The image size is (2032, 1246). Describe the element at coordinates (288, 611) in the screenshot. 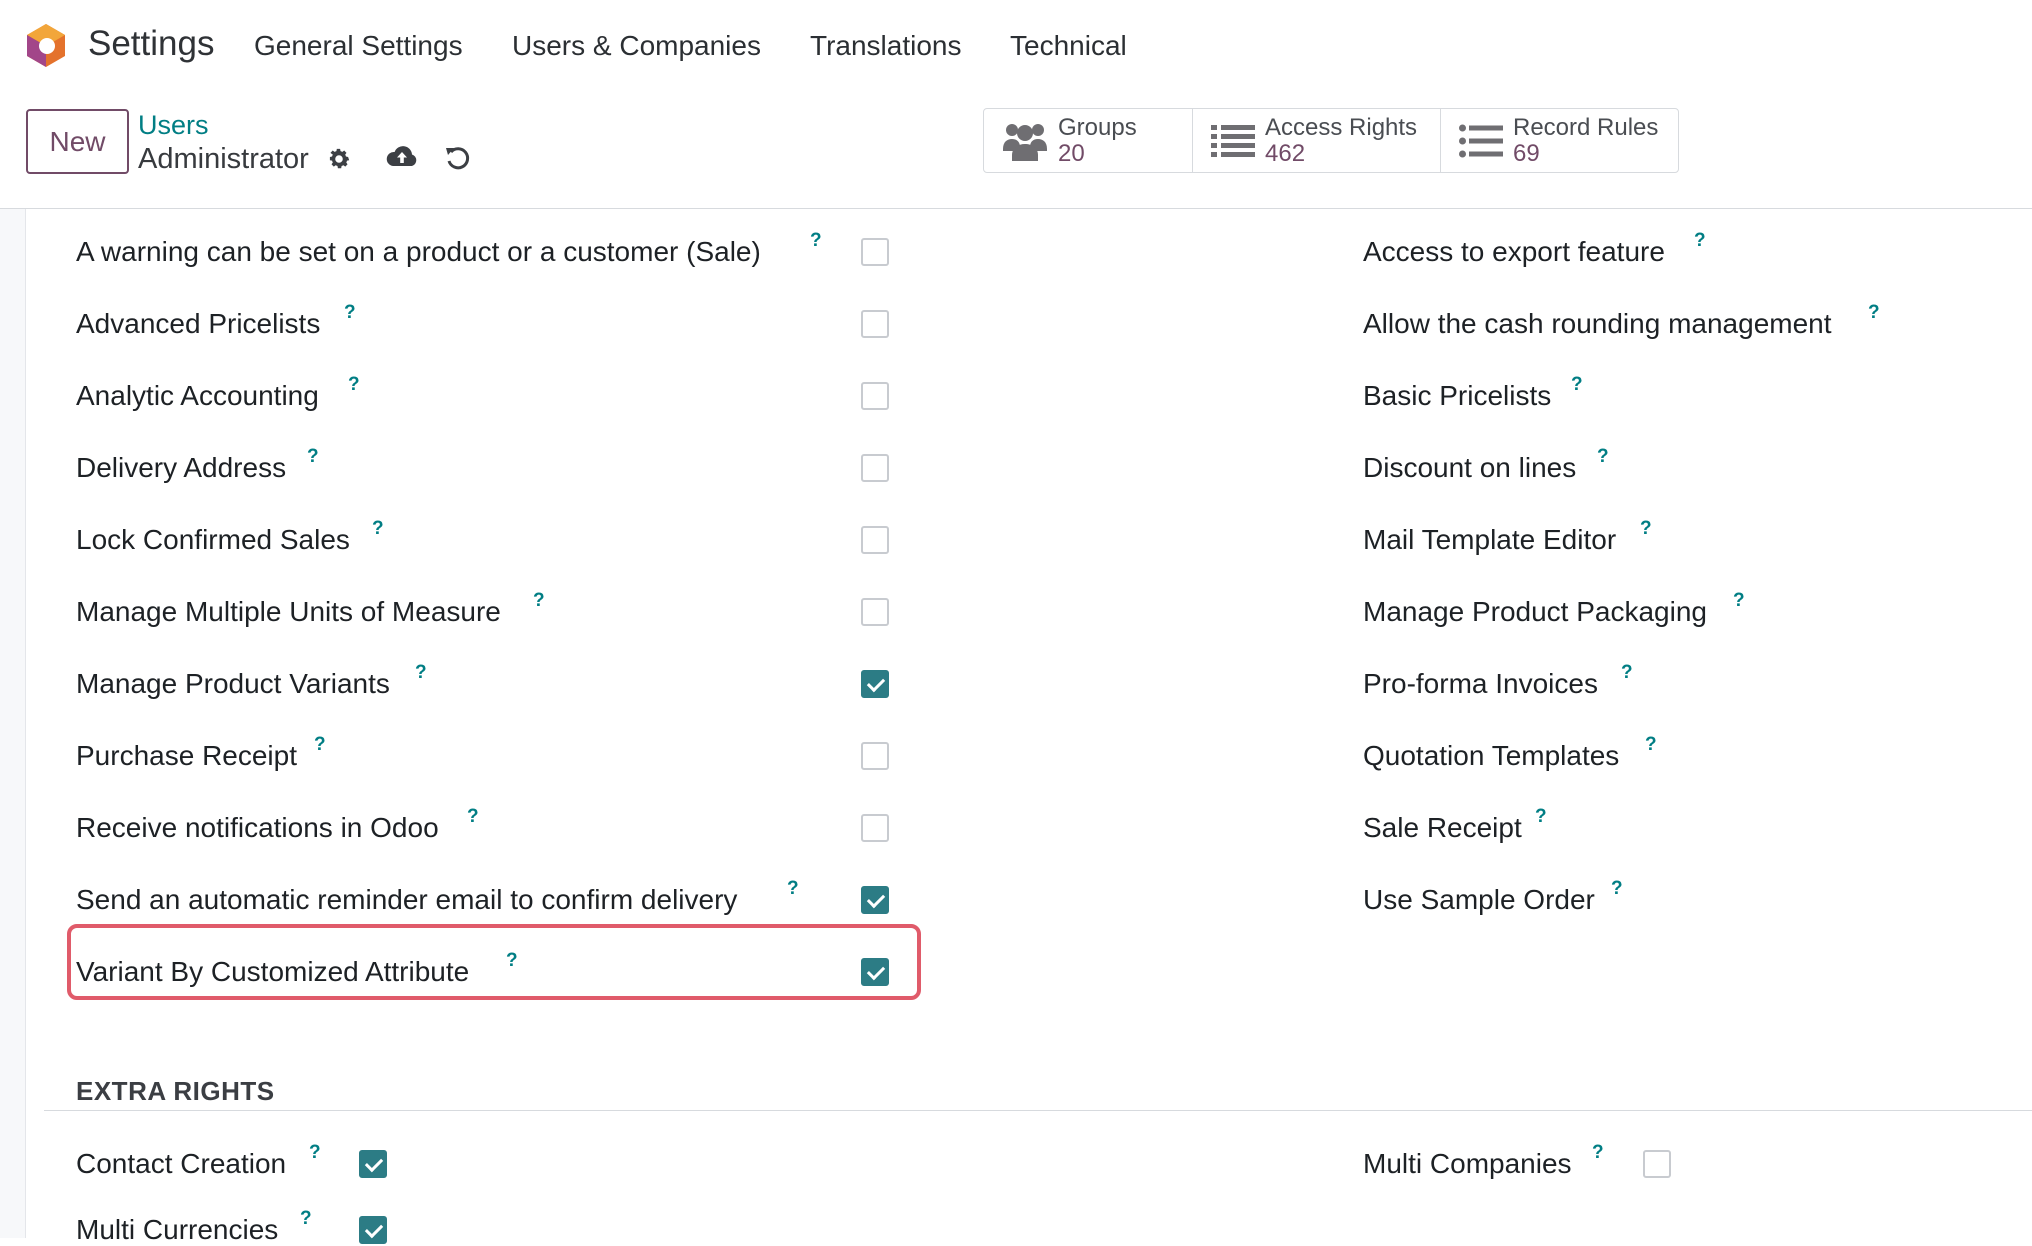

I see `setting-label: Manage Multiple Units of Measure` at that location.